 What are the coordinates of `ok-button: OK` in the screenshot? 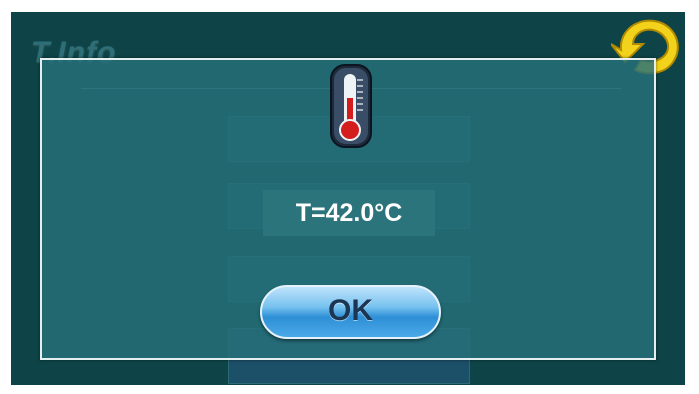 It's located at (350, 312).